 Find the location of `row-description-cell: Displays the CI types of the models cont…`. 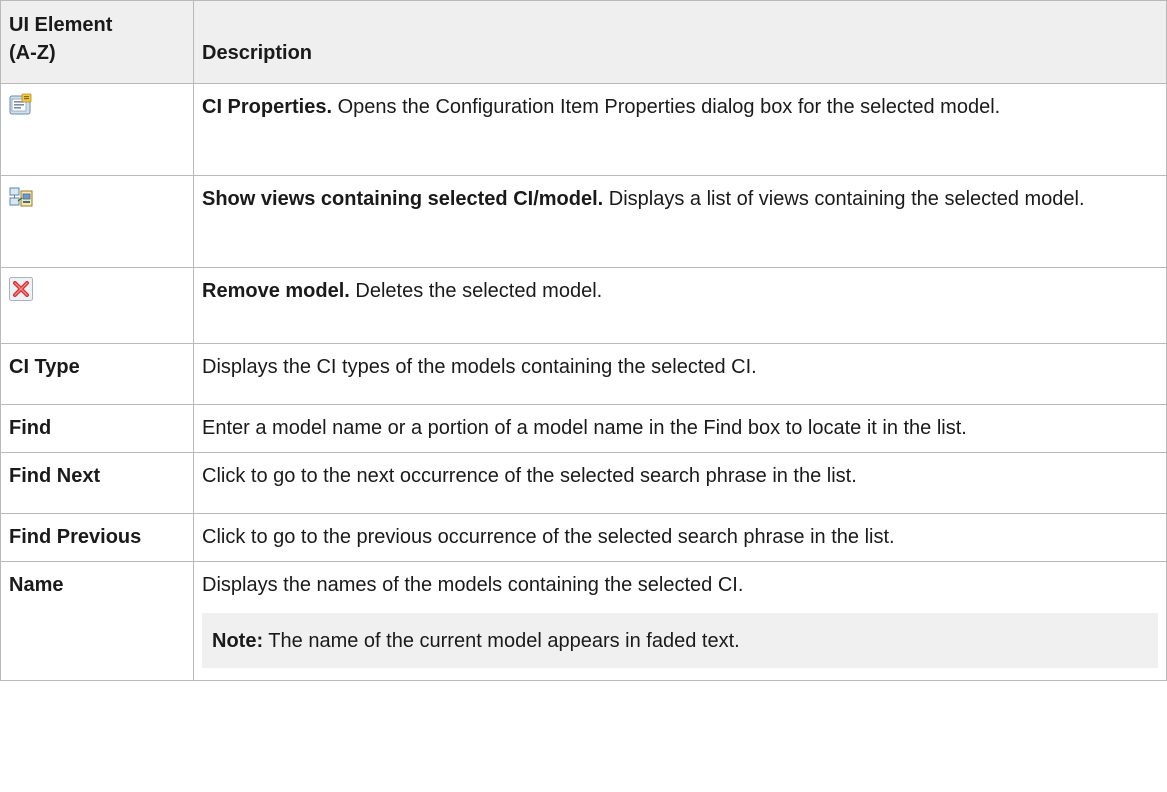

row-description-cell: Displays the CI types of the models cont… is located at coordinates (680, 374).